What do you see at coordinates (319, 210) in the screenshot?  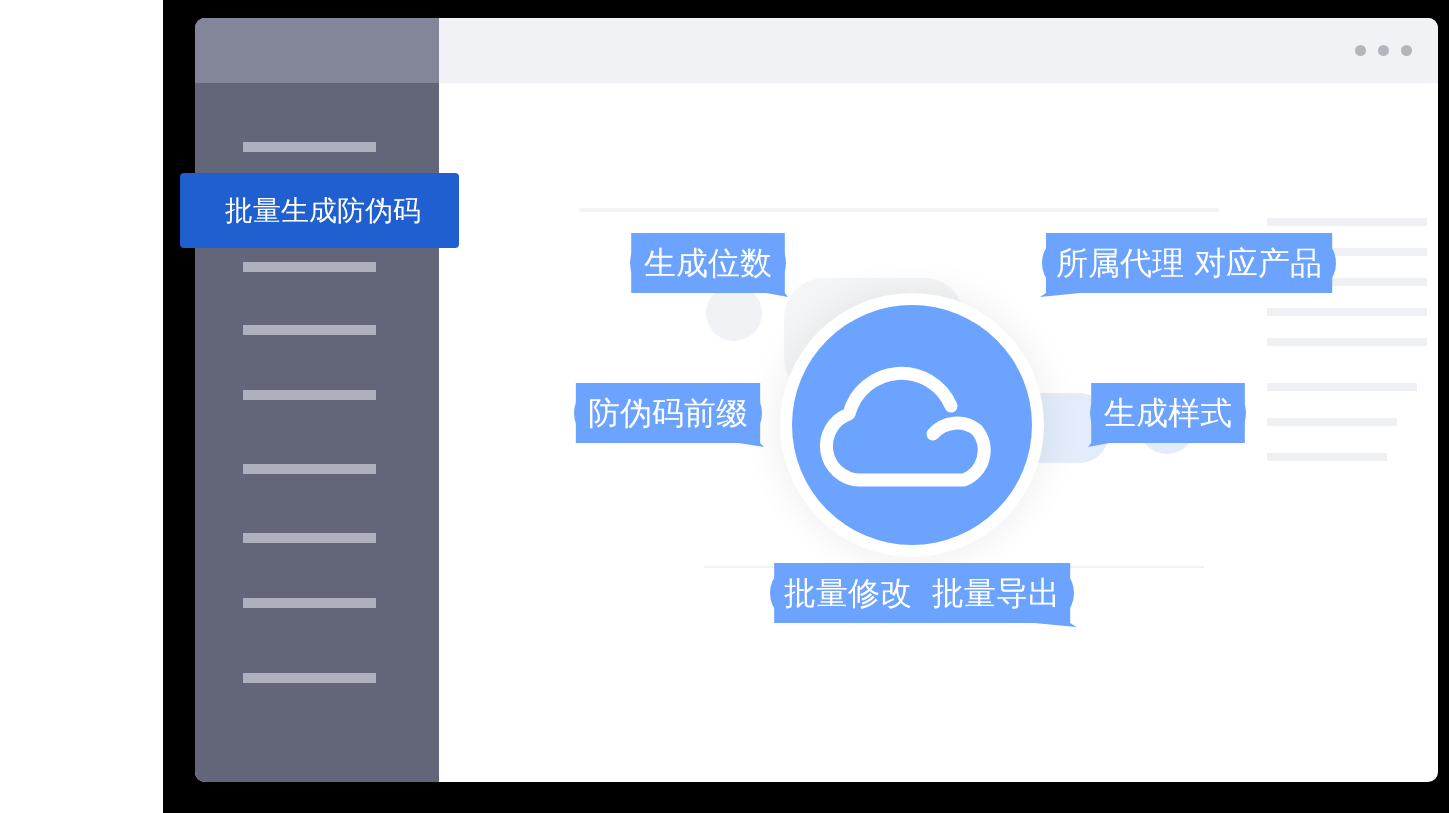 I see `sidebar-item: 批量生成防伪码` at bounding box center [319, 210].